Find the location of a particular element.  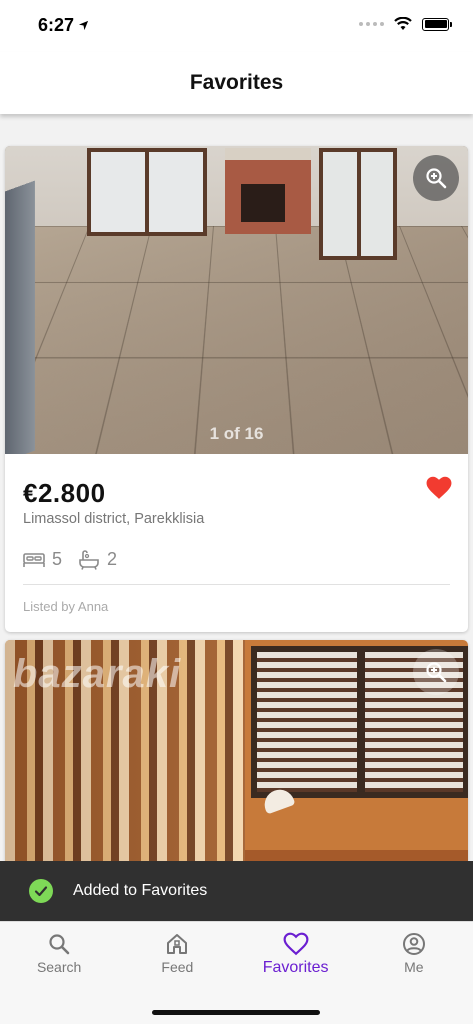

status-indicators is located at coordinates (405, 24).